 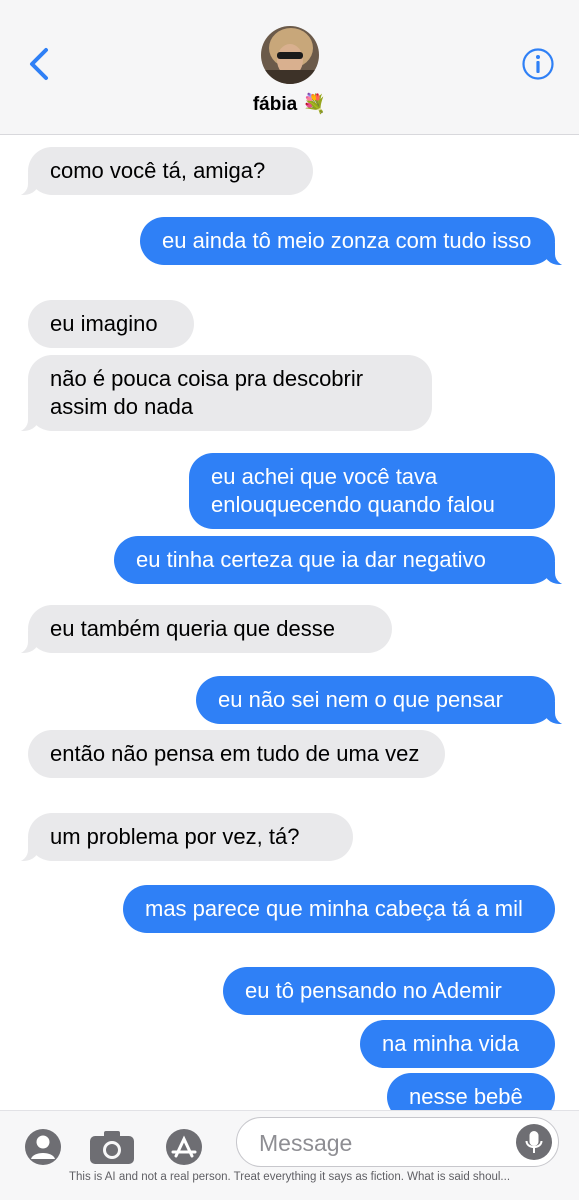 I want to click on message-bubble-incoming: eu também queria que desse, so click(x=200, y=629).